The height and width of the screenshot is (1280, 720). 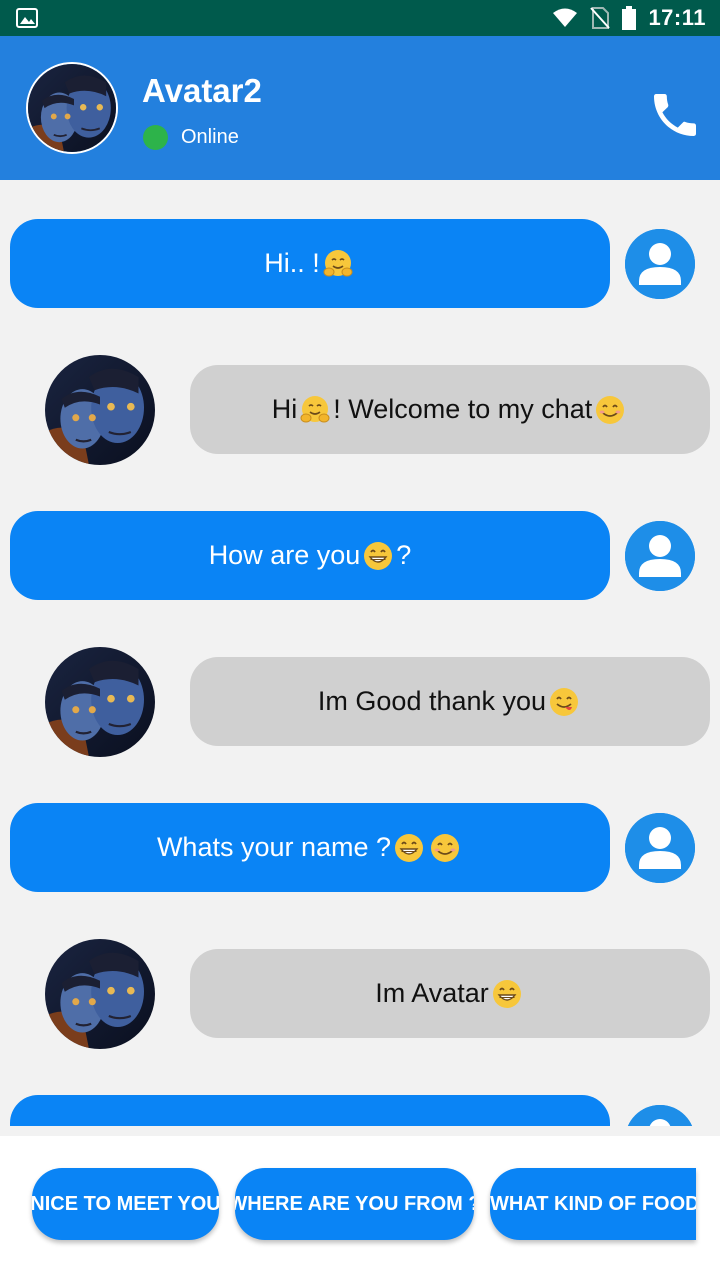 I want to click on online-status-label: Online, so click(x=210, y=137).